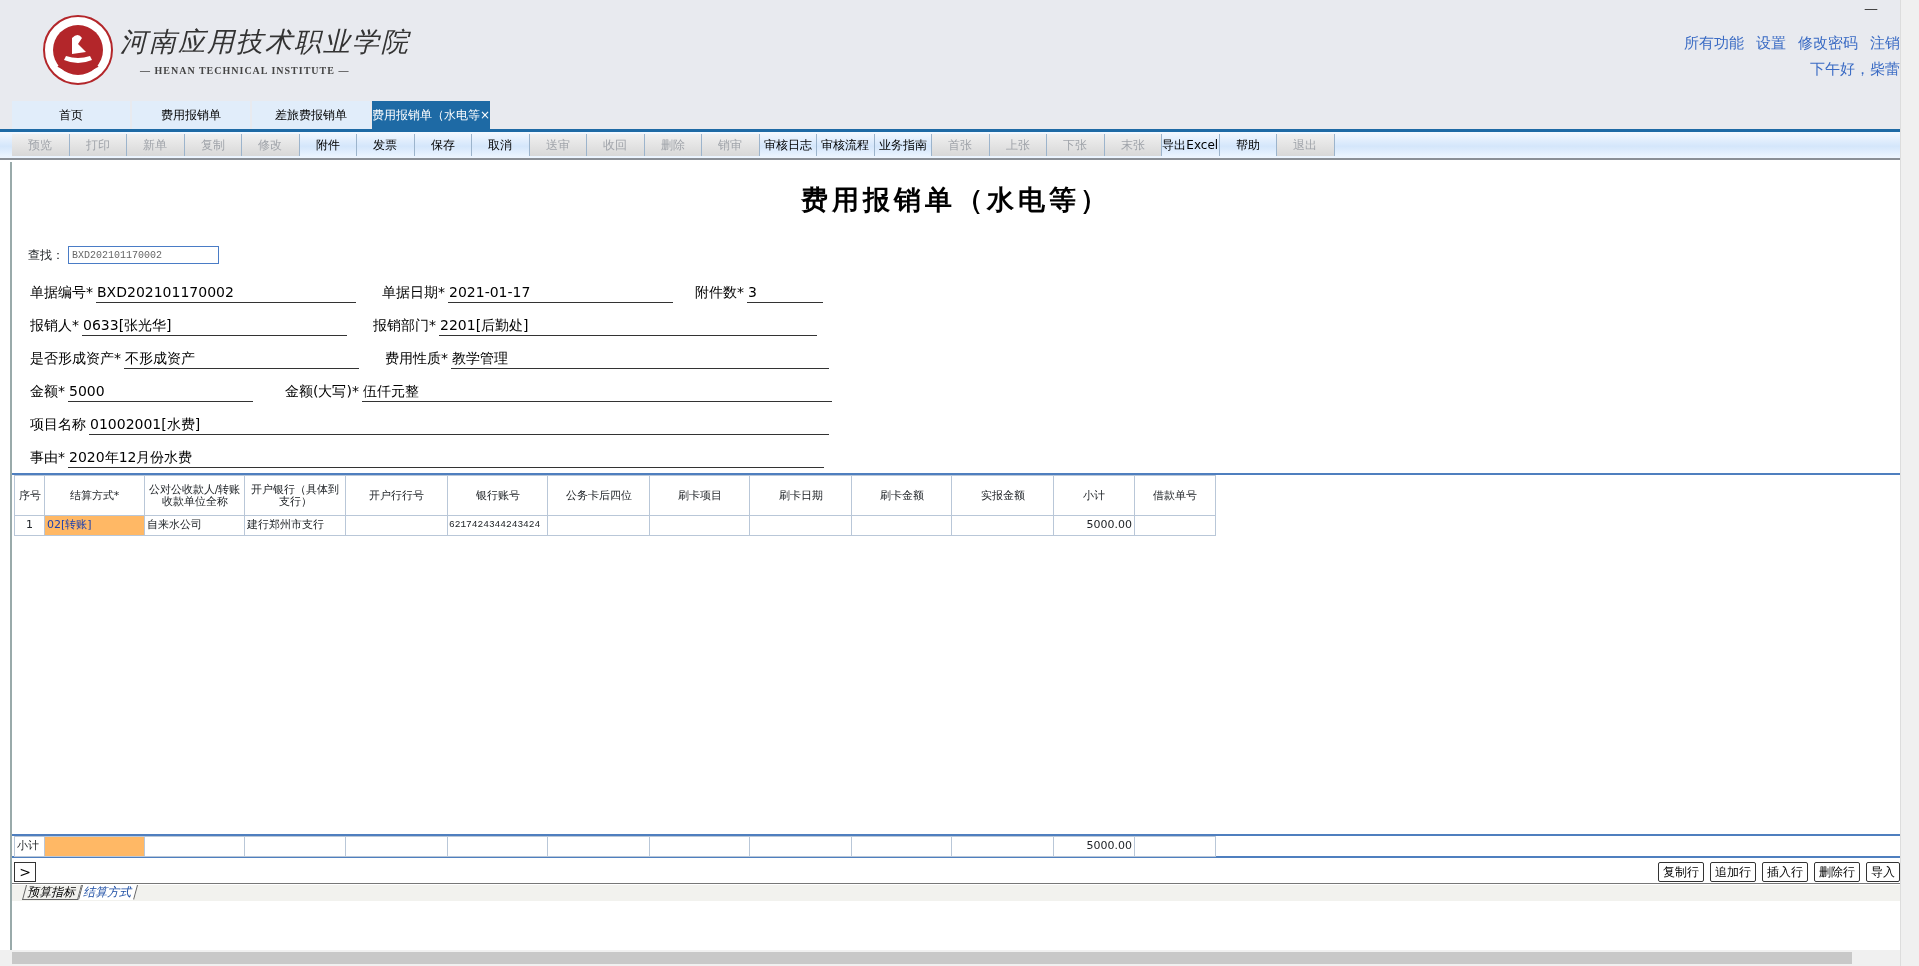  What do you see at coordinates (94, 495) in the screenshot?
I see `column-header: 结算方式*` at bounding box center [94, 495].